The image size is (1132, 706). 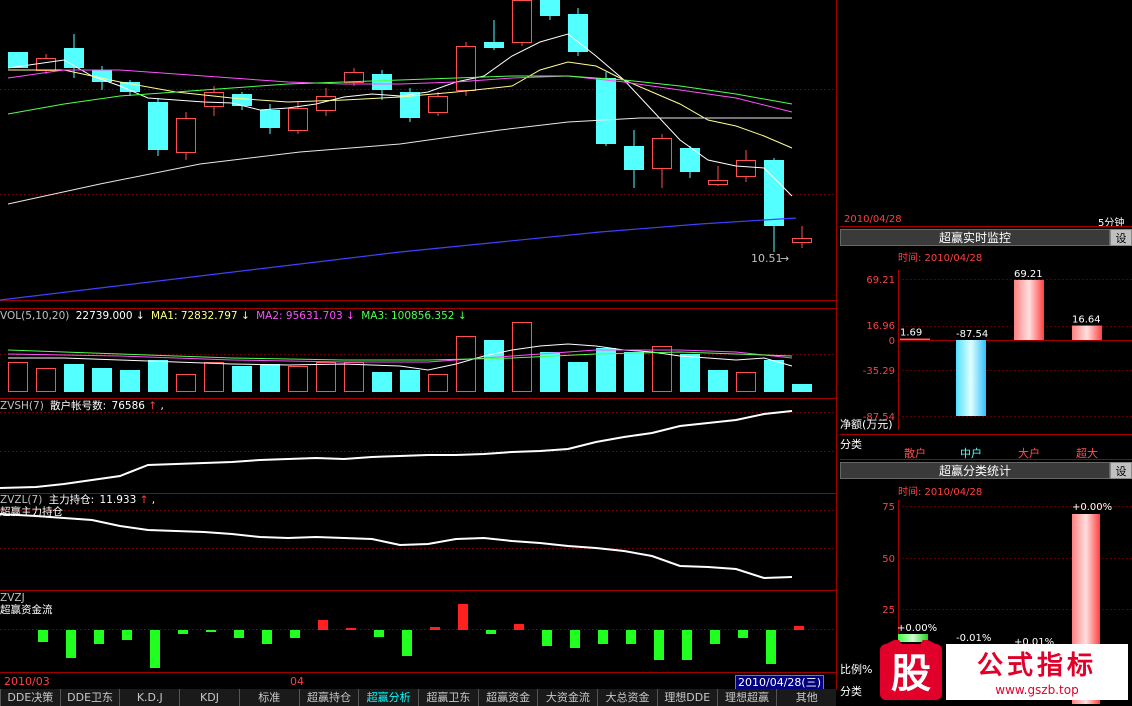 What do you see at coordinates (686, 697) in the screenshot?
I see `tab-11: 理想DDE` at bounding box center [686, 697].